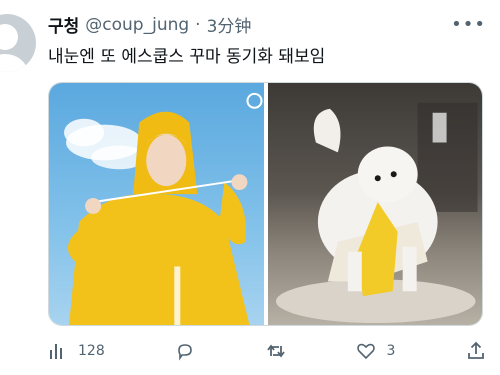 The width and height of the screenshot is (500, 375). I want to click on avatar, so click(18, 43).